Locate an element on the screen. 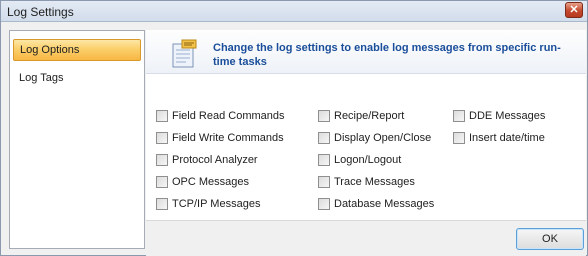  sidebar-item-log-options: Log Options is located at coordinates (77, 50).